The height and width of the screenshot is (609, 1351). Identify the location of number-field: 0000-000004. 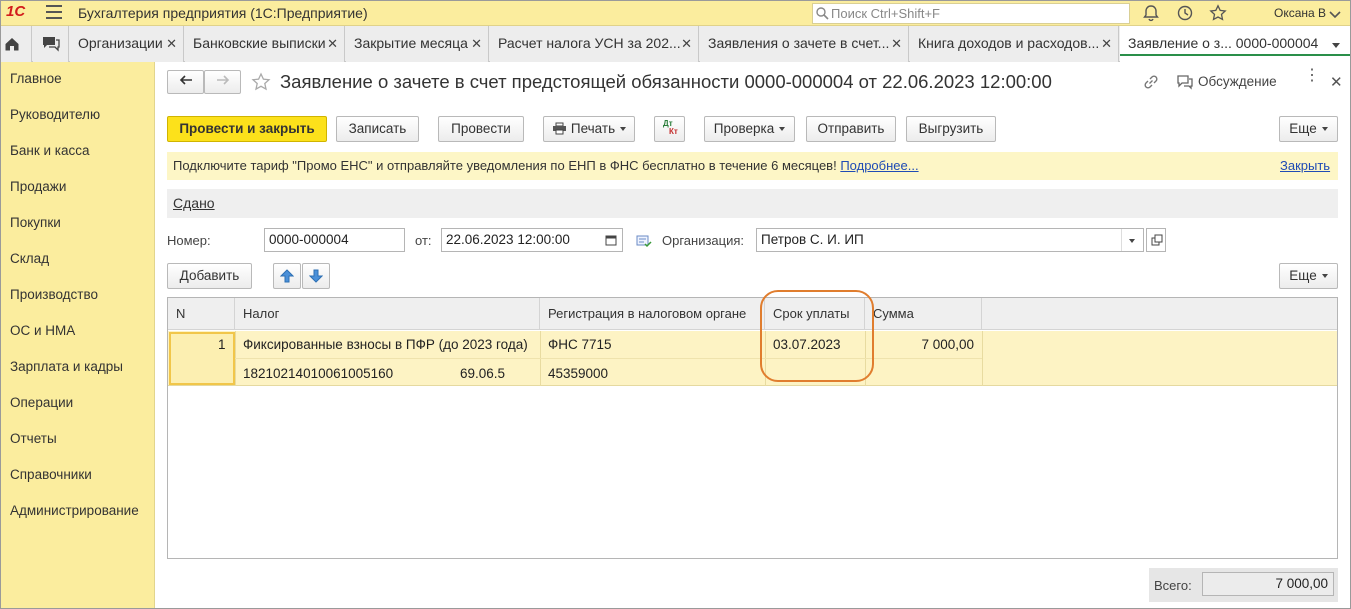
(334, 240).